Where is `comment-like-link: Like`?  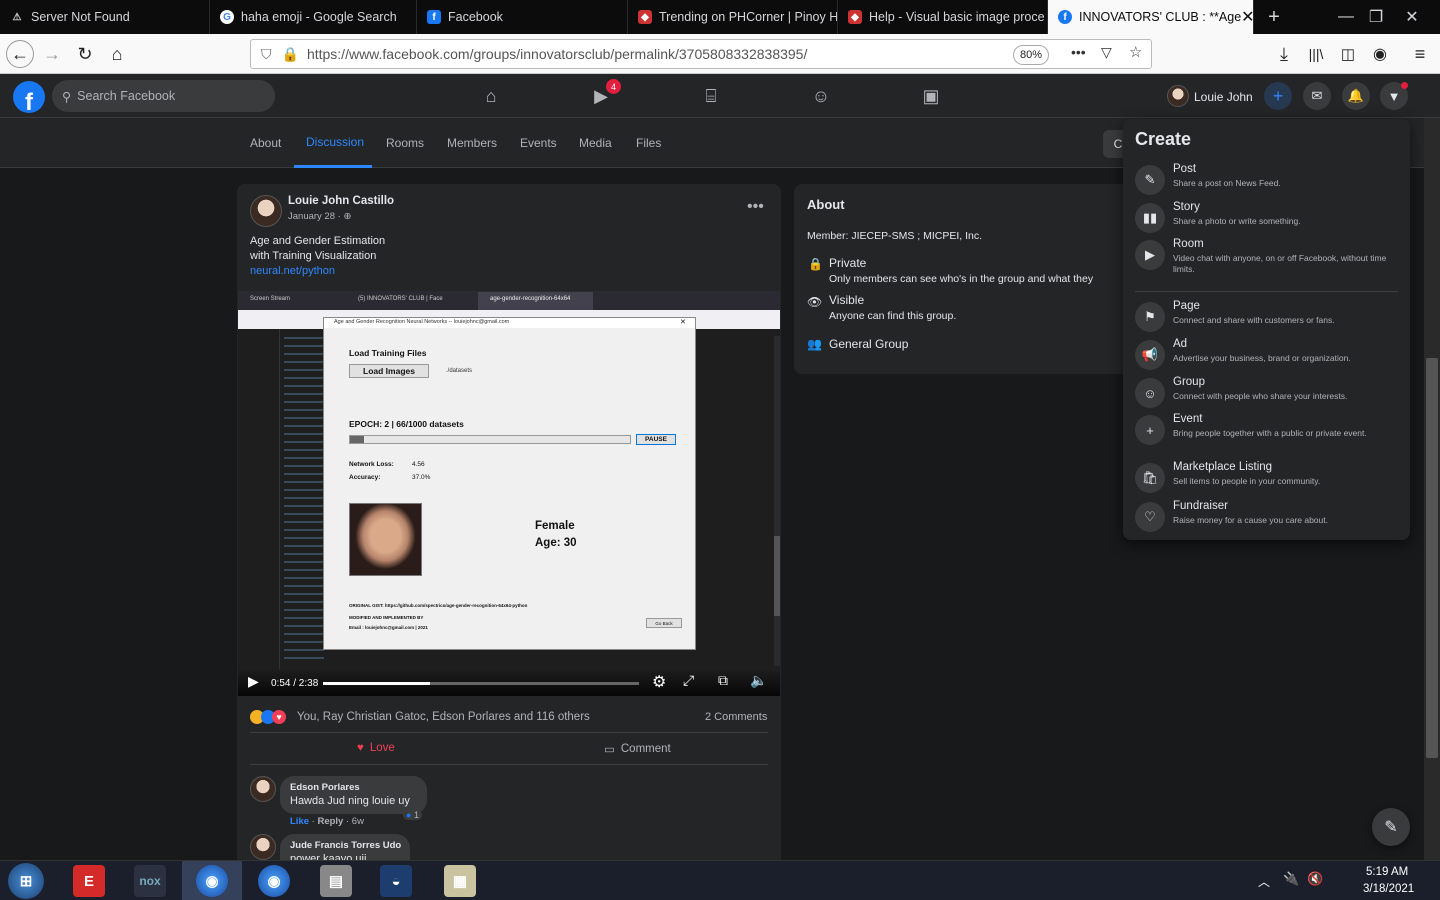
comment-like-link: Like is located at coordinates (299, 821).